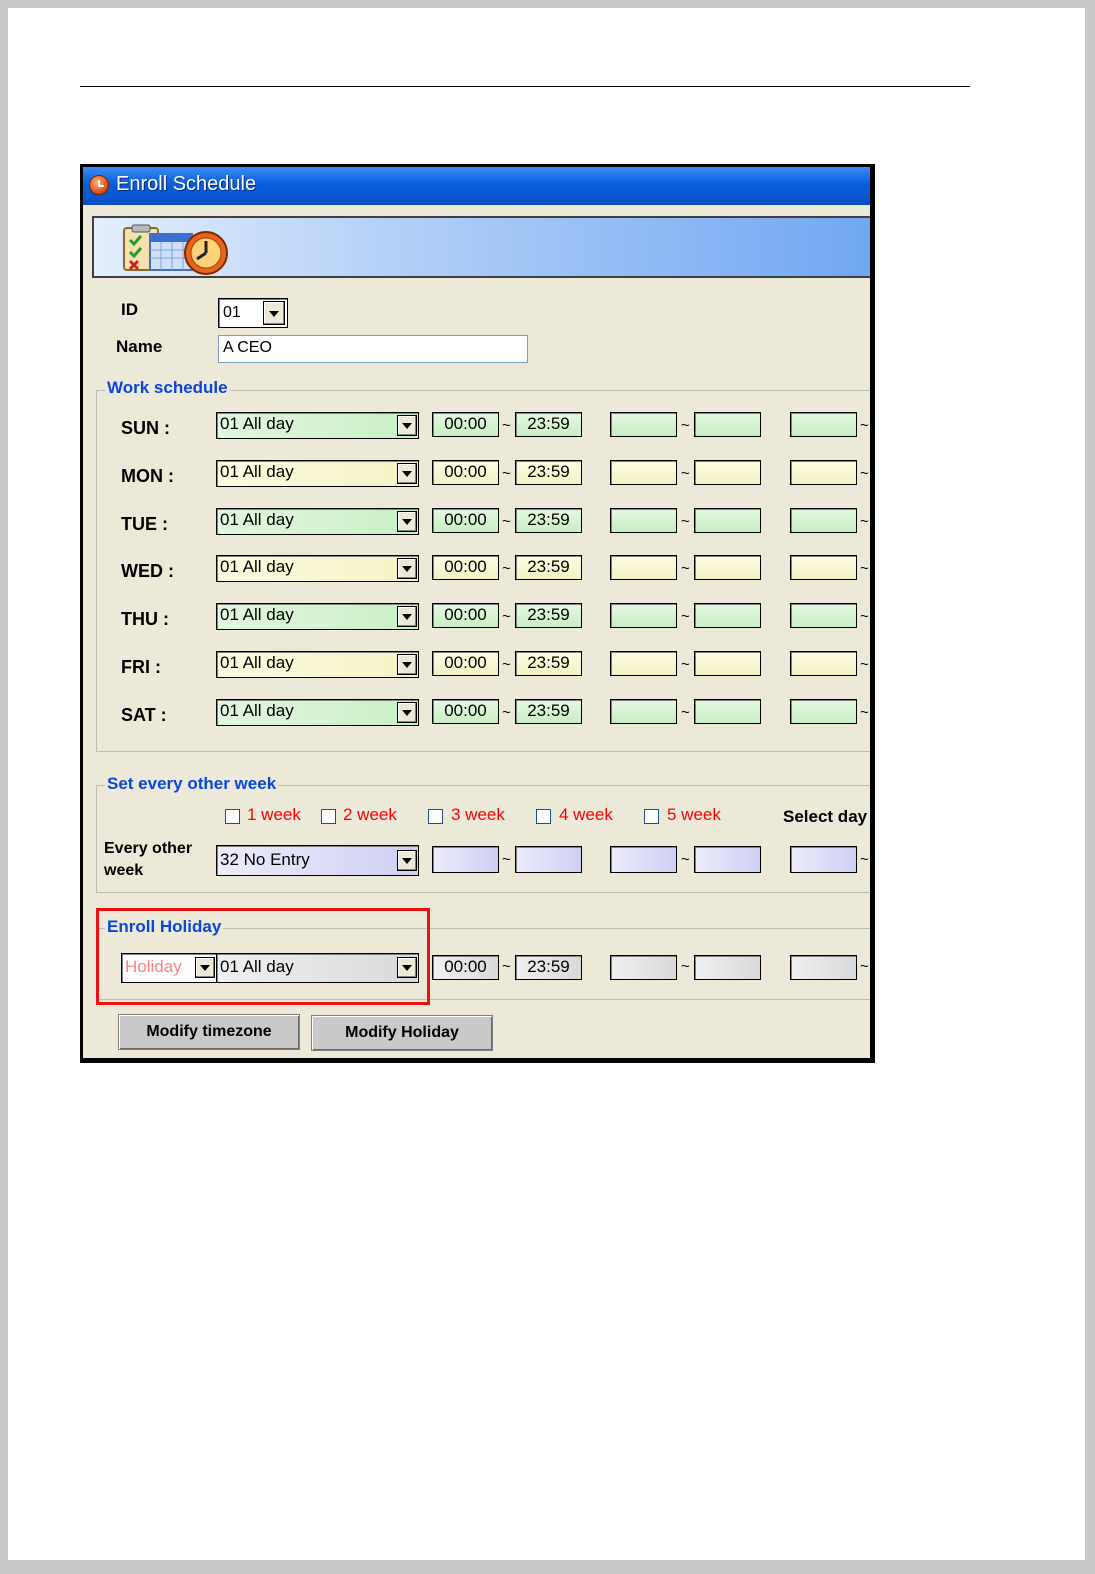 Image resolution: width=1095 pixels, height=1574 pixels. Describe the element at coordinates (651, 816) in the screenshot. I see `week-5-checkbox` at that location.